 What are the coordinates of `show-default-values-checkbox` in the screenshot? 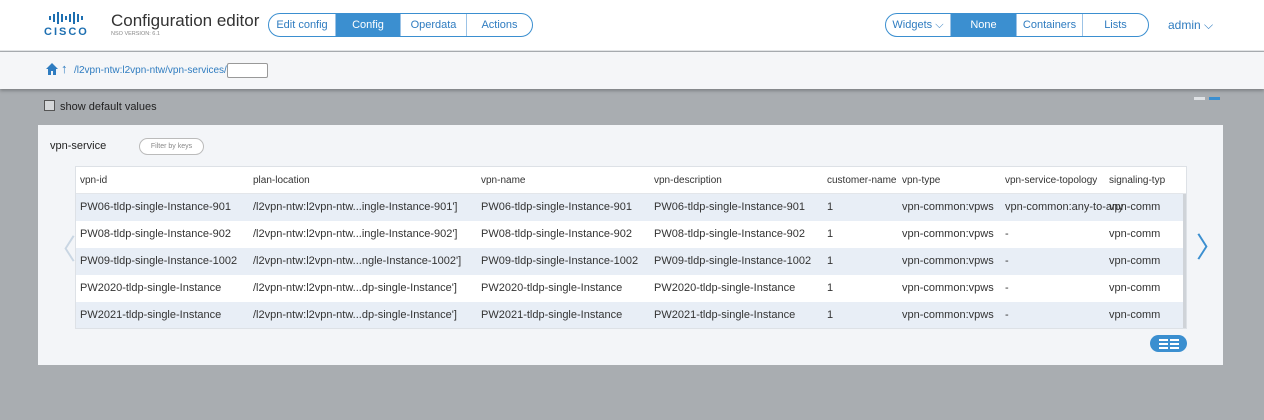 It's located at (49, 105).